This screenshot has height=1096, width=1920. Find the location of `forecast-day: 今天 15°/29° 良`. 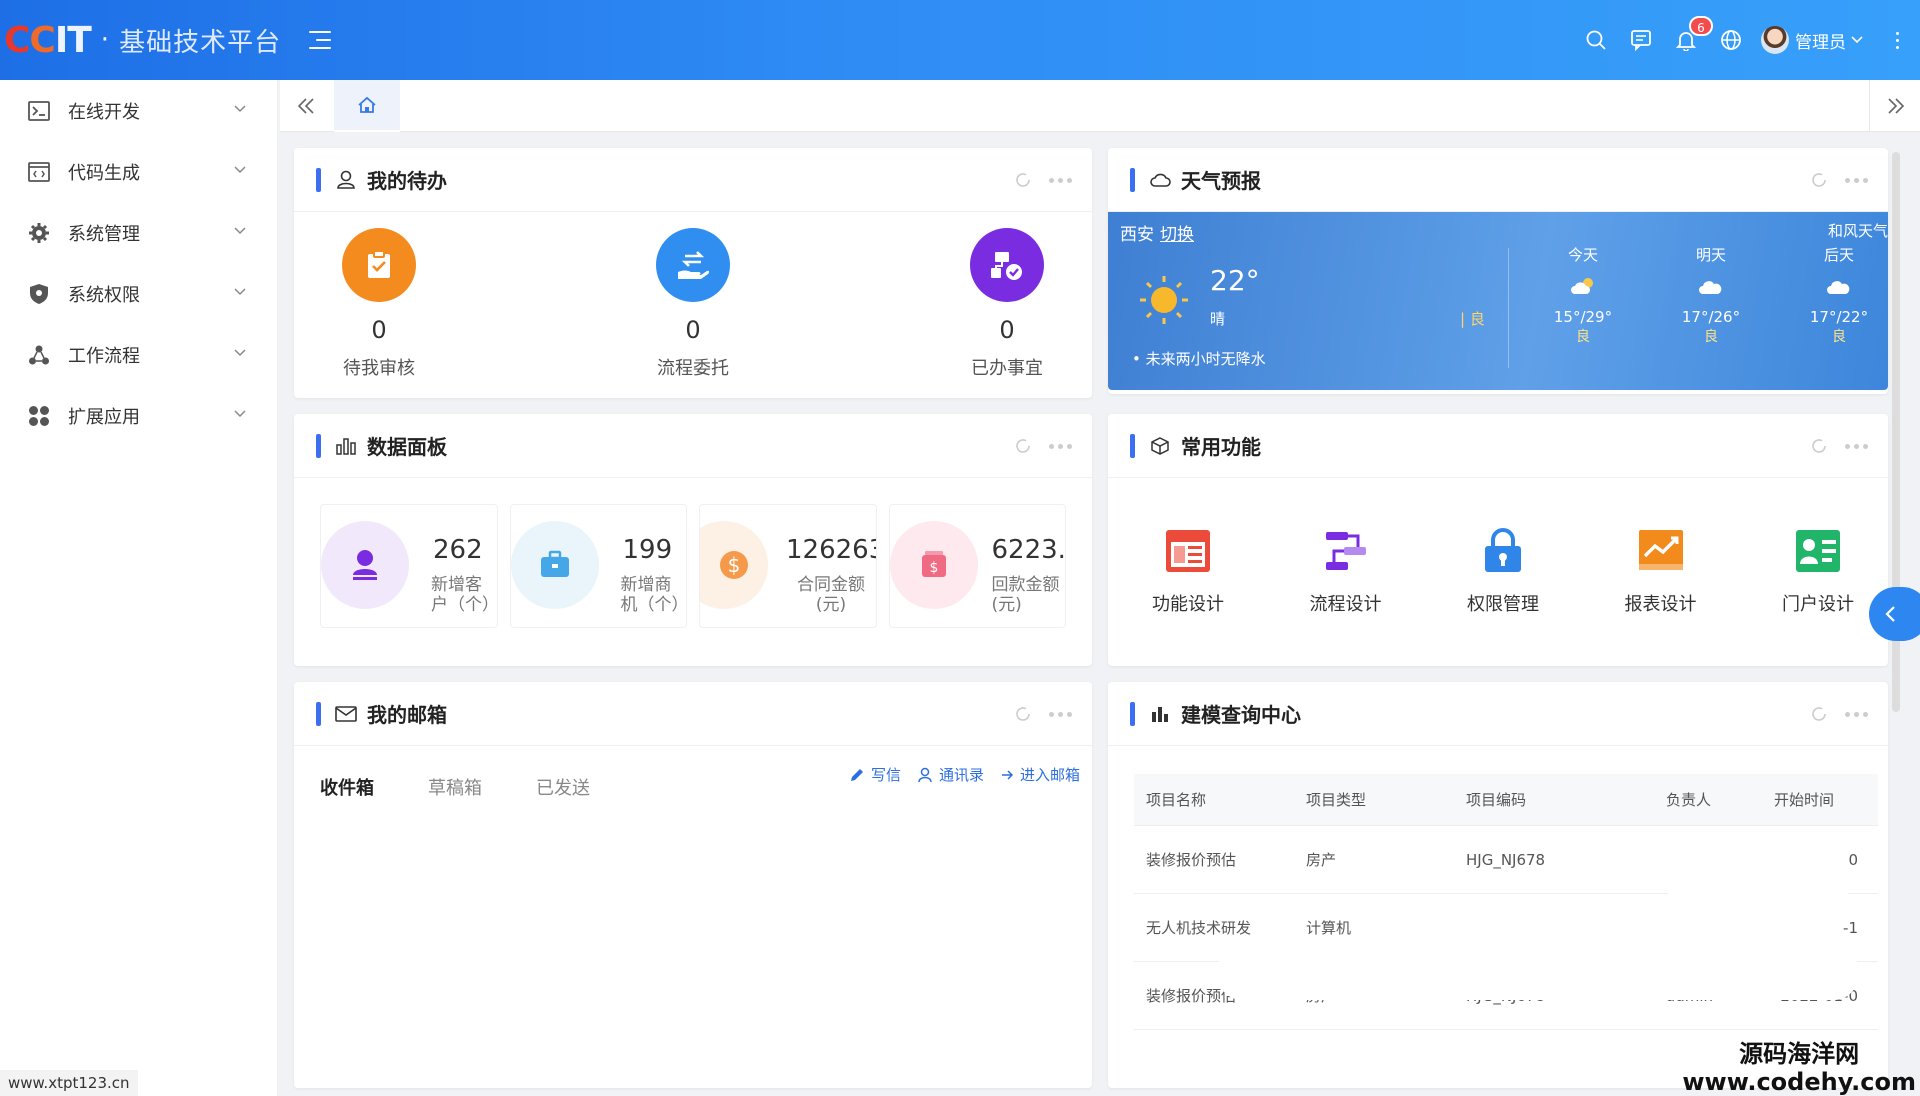

forecast-day: 今天 15°/29° 良 is located at coordinates (1583, 295).